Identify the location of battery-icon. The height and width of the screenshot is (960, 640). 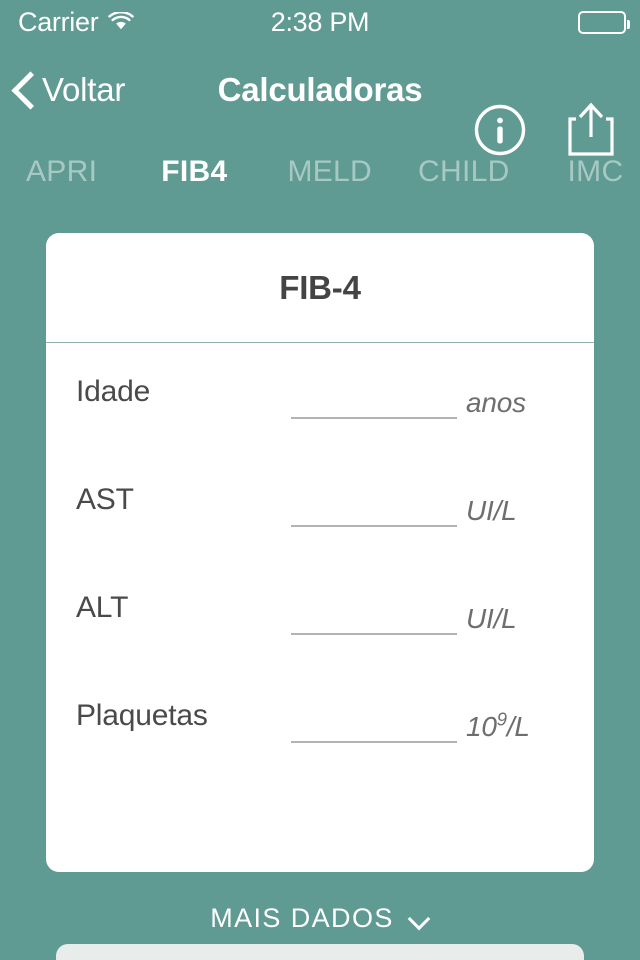
(604, 22).